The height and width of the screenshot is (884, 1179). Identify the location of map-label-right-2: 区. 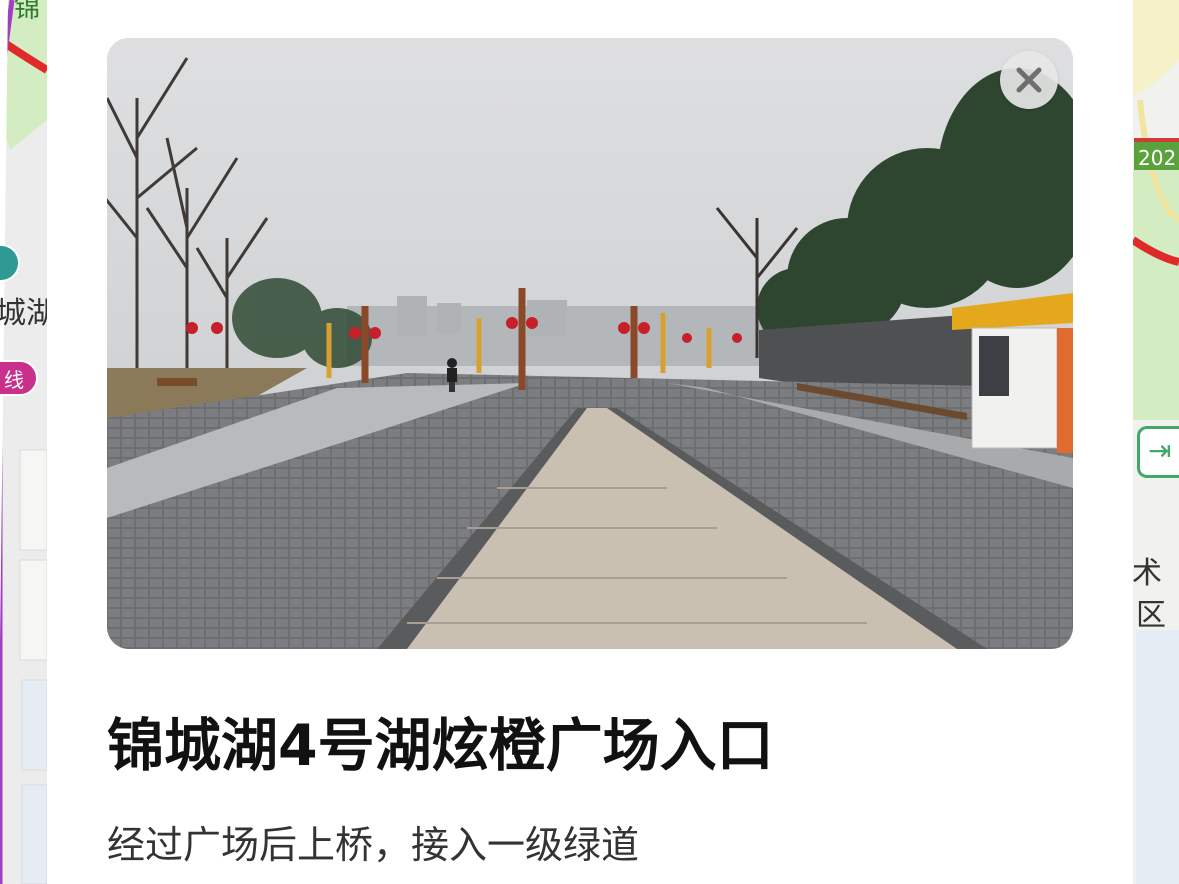
(1151, 615).